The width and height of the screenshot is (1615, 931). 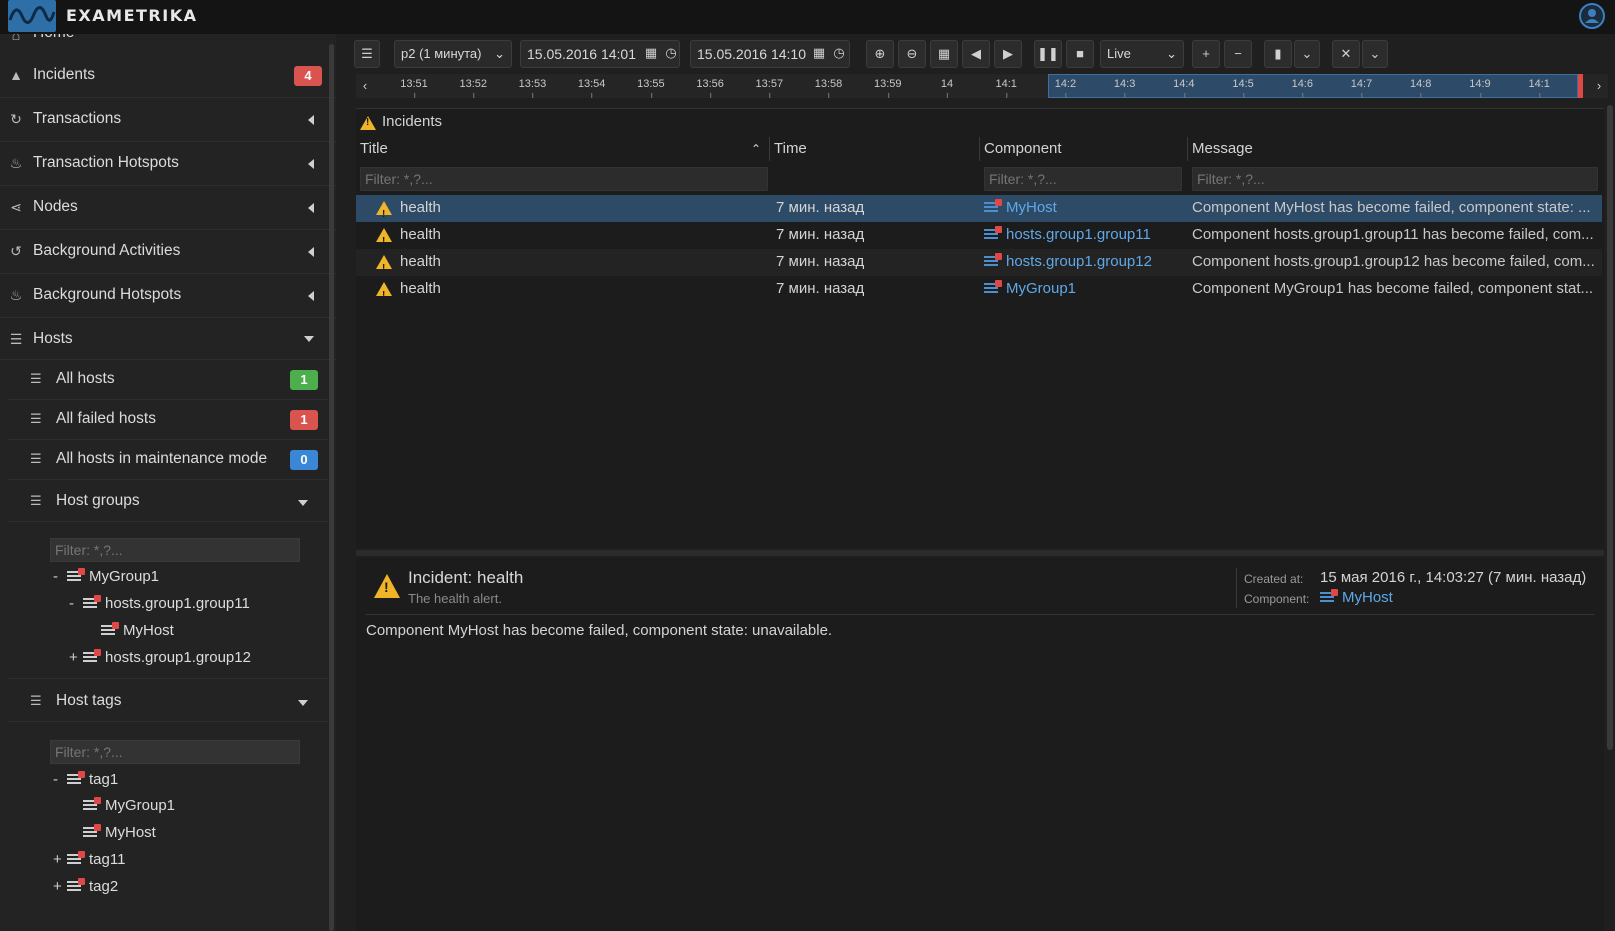 I want to click on host-groups-filter-input, so click(x=175, y=550).